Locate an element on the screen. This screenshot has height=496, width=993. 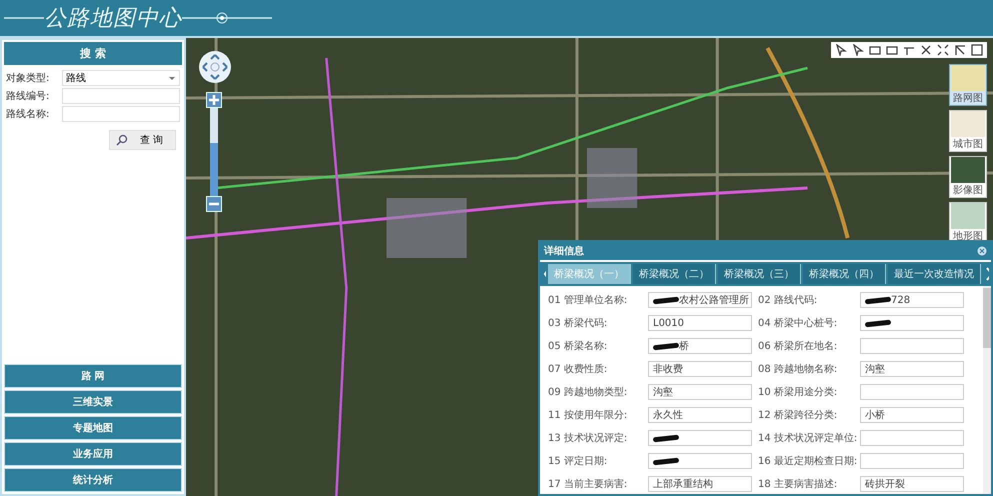
field-label: 11 按使用年限分: is located at coordinates (588, 415).